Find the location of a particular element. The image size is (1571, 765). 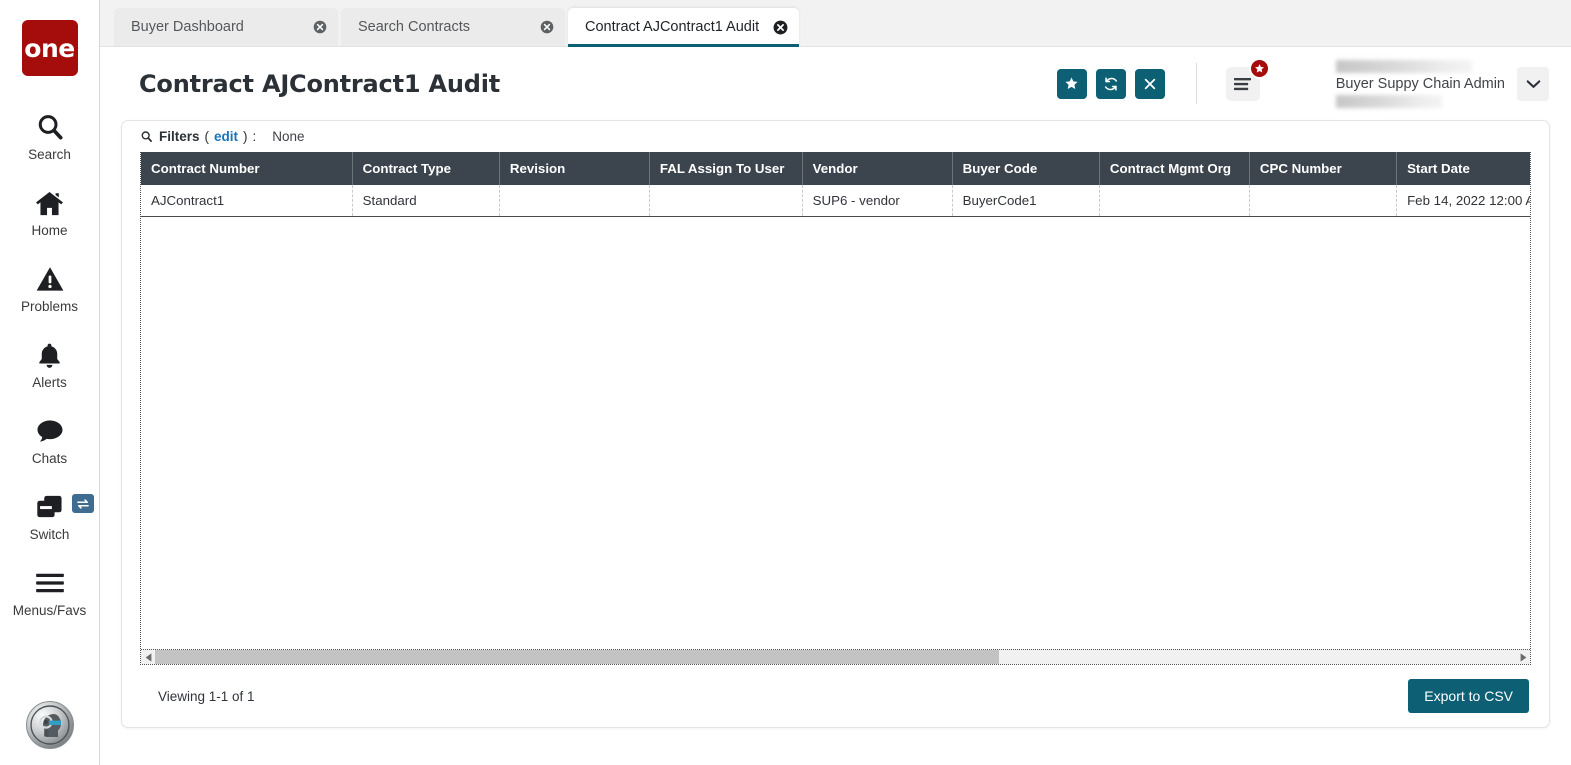

column-header-fal-assign-to-user: FAL Assign To User is located at coordinates (726, 168).